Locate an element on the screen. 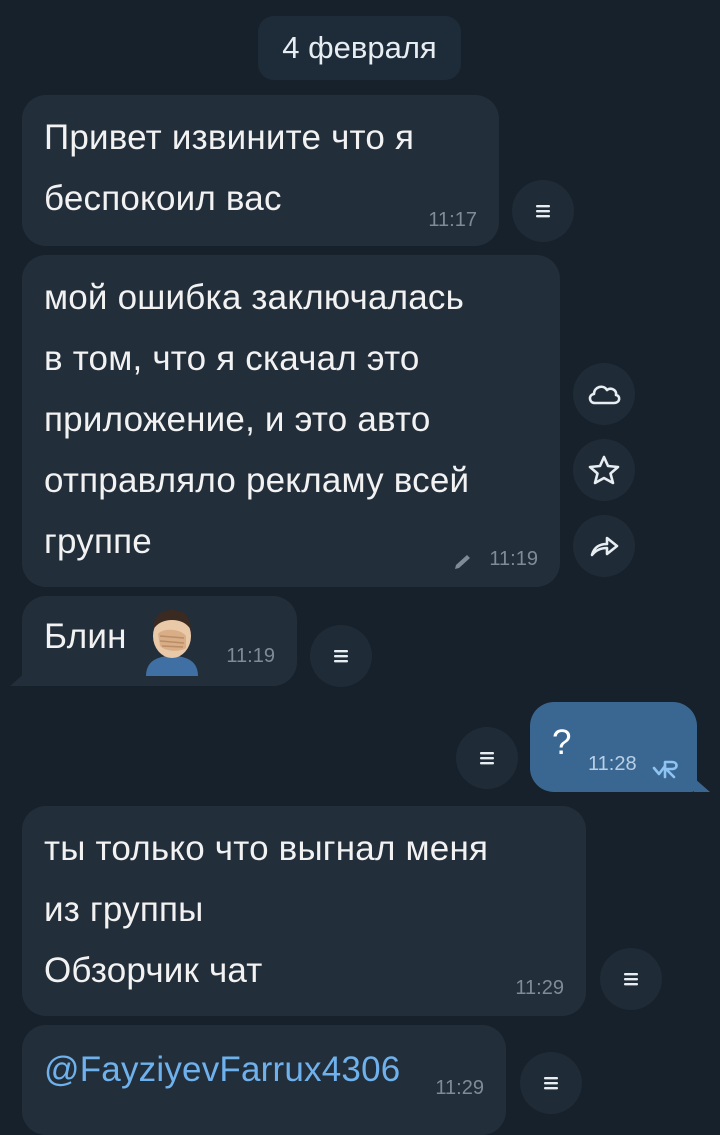 This screenshot has width=720, height=1135. save-to-cloud-button is located at coordinates (604, 394).